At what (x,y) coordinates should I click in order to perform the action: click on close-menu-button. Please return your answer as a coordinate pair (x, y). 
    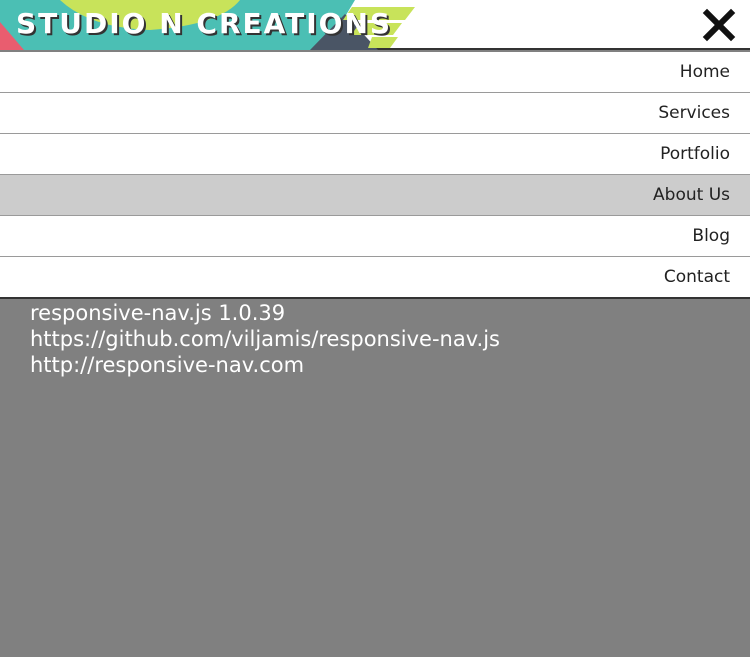
    Looking at the image, I should click on (719, 25).